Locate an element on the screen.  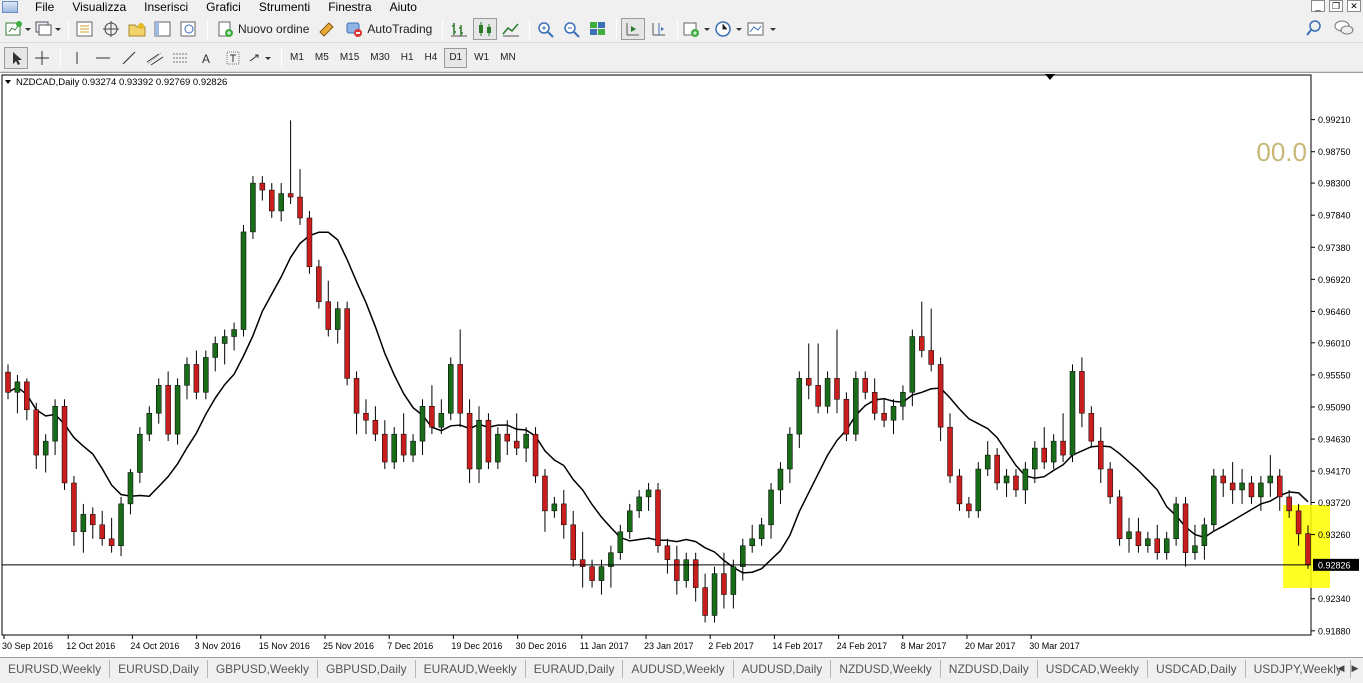
chart-tab: GBPUSD,Daily is located at coordinates (367, 669).